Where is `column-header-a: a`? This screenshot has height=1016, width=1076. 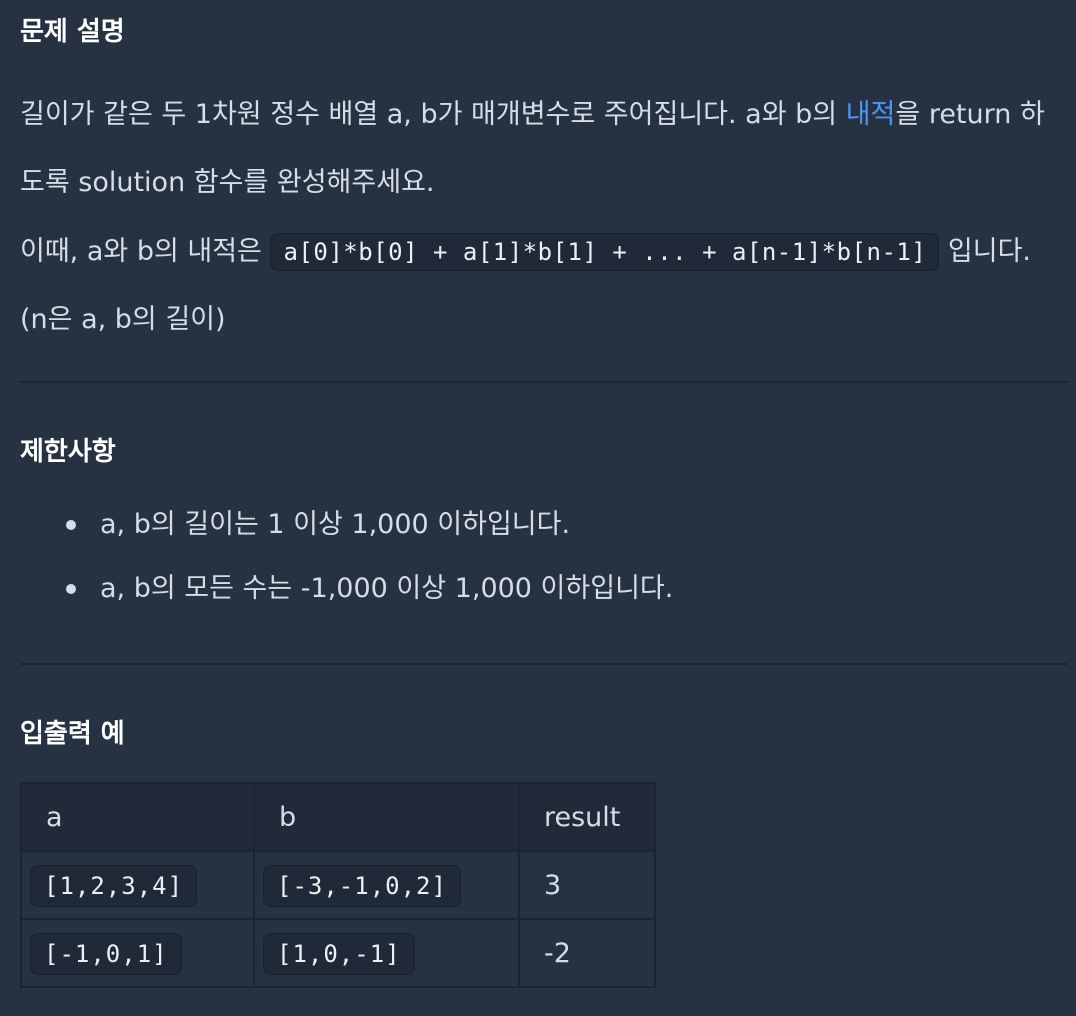 column-header-a: a is located at coordinates (137, 817).